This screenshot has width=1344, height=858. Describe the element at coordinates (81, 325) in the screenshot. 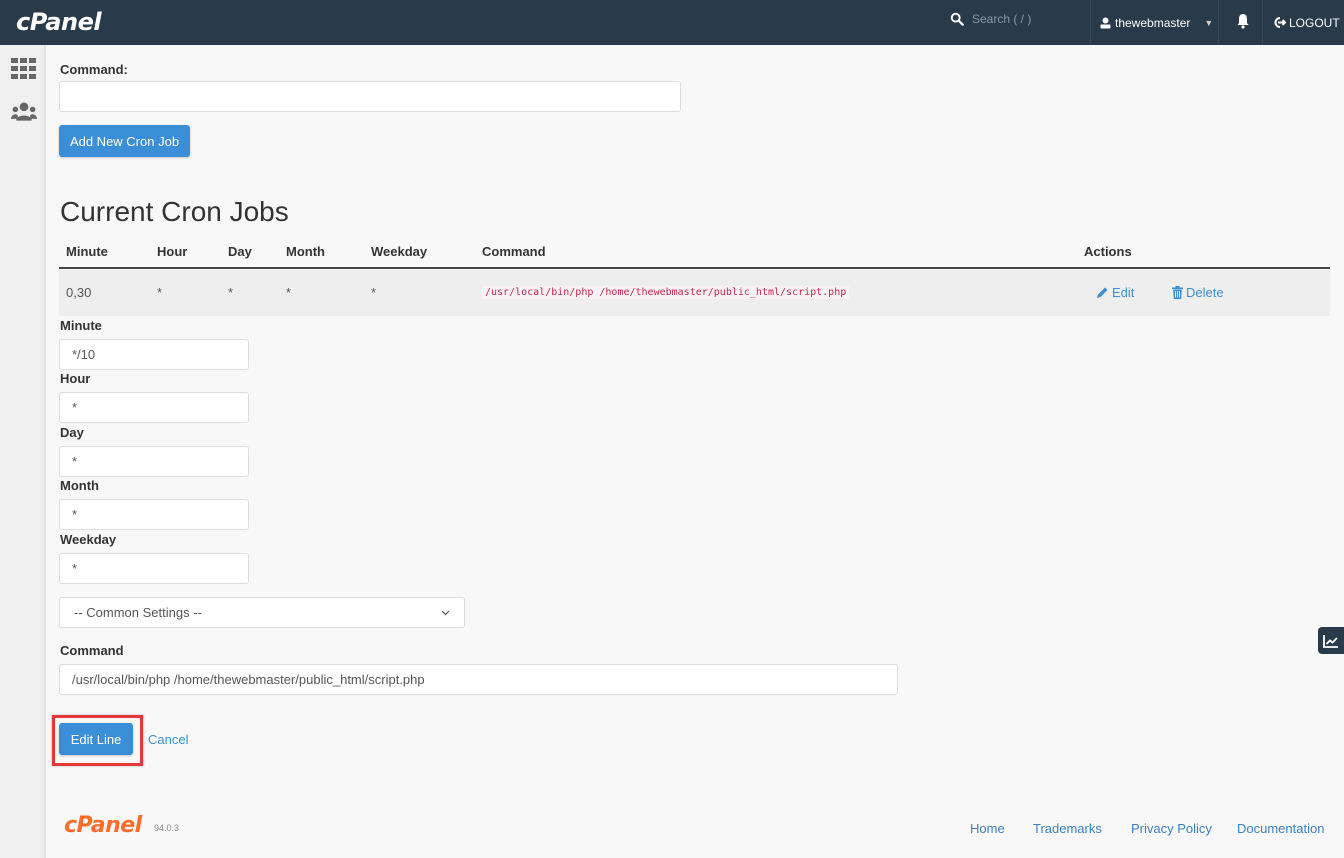

I see `minute-label: Minute` at that location.